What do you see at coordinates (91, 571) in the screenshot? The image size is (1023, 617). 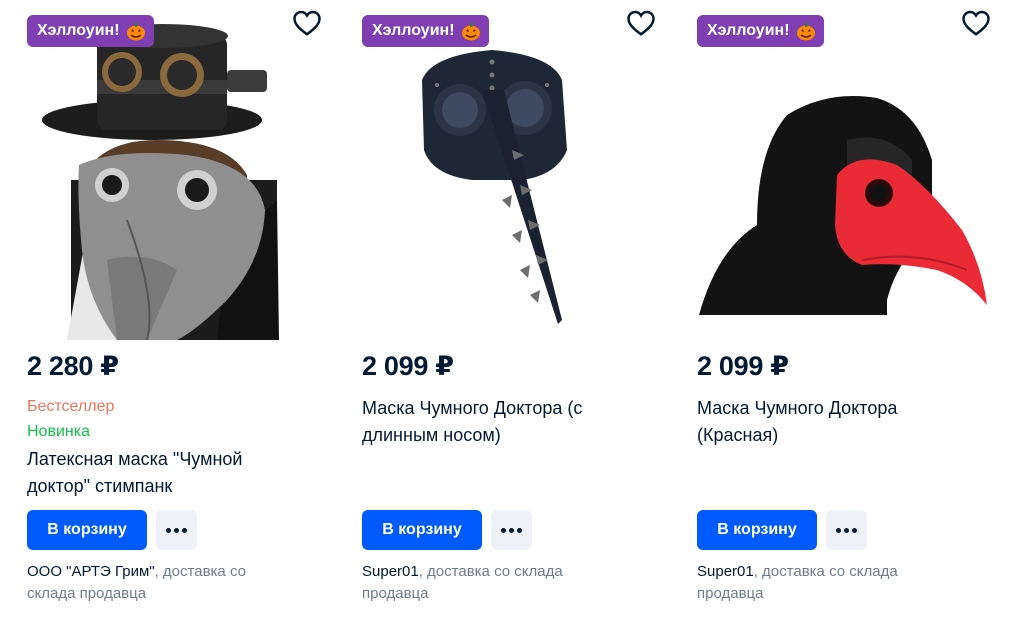 I see `seller-name: ООО "АРТЭ Грим"` at bounding box center [91, 571].